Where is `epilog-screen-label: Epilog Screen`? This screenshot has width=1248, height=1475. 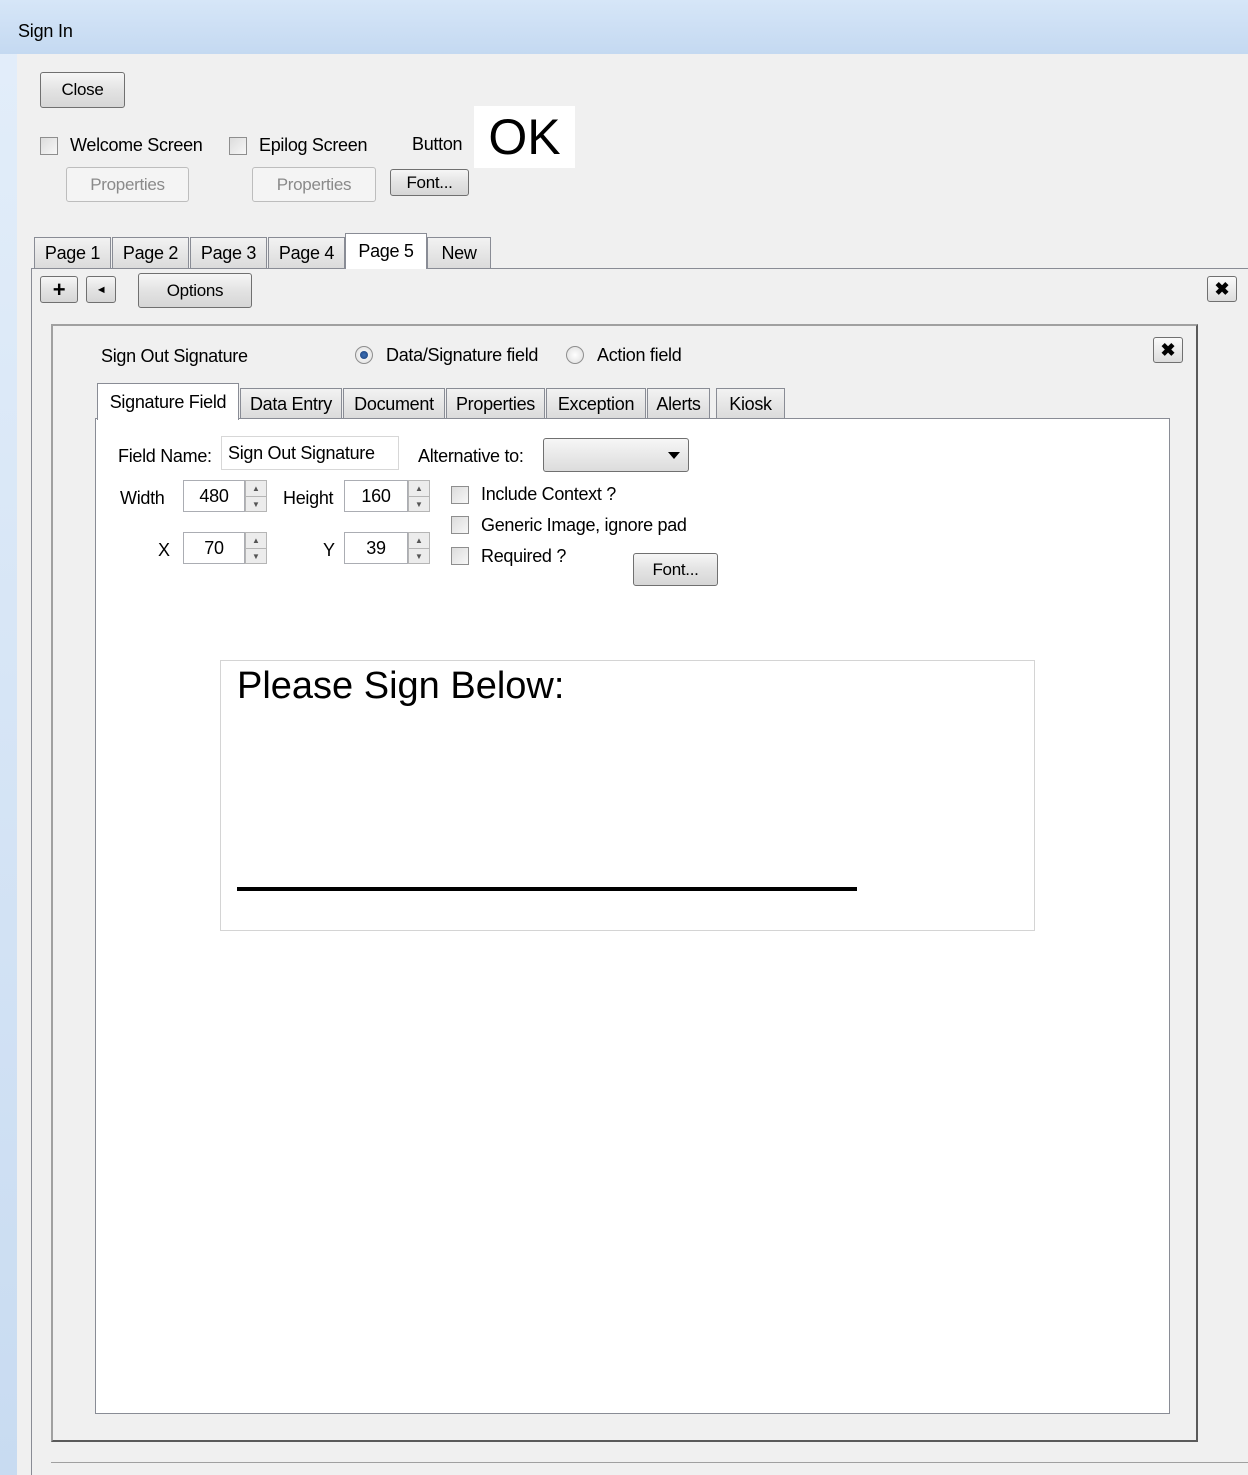
epilog-screen-label: Epilog Screen is located at coordinates (313, 145).